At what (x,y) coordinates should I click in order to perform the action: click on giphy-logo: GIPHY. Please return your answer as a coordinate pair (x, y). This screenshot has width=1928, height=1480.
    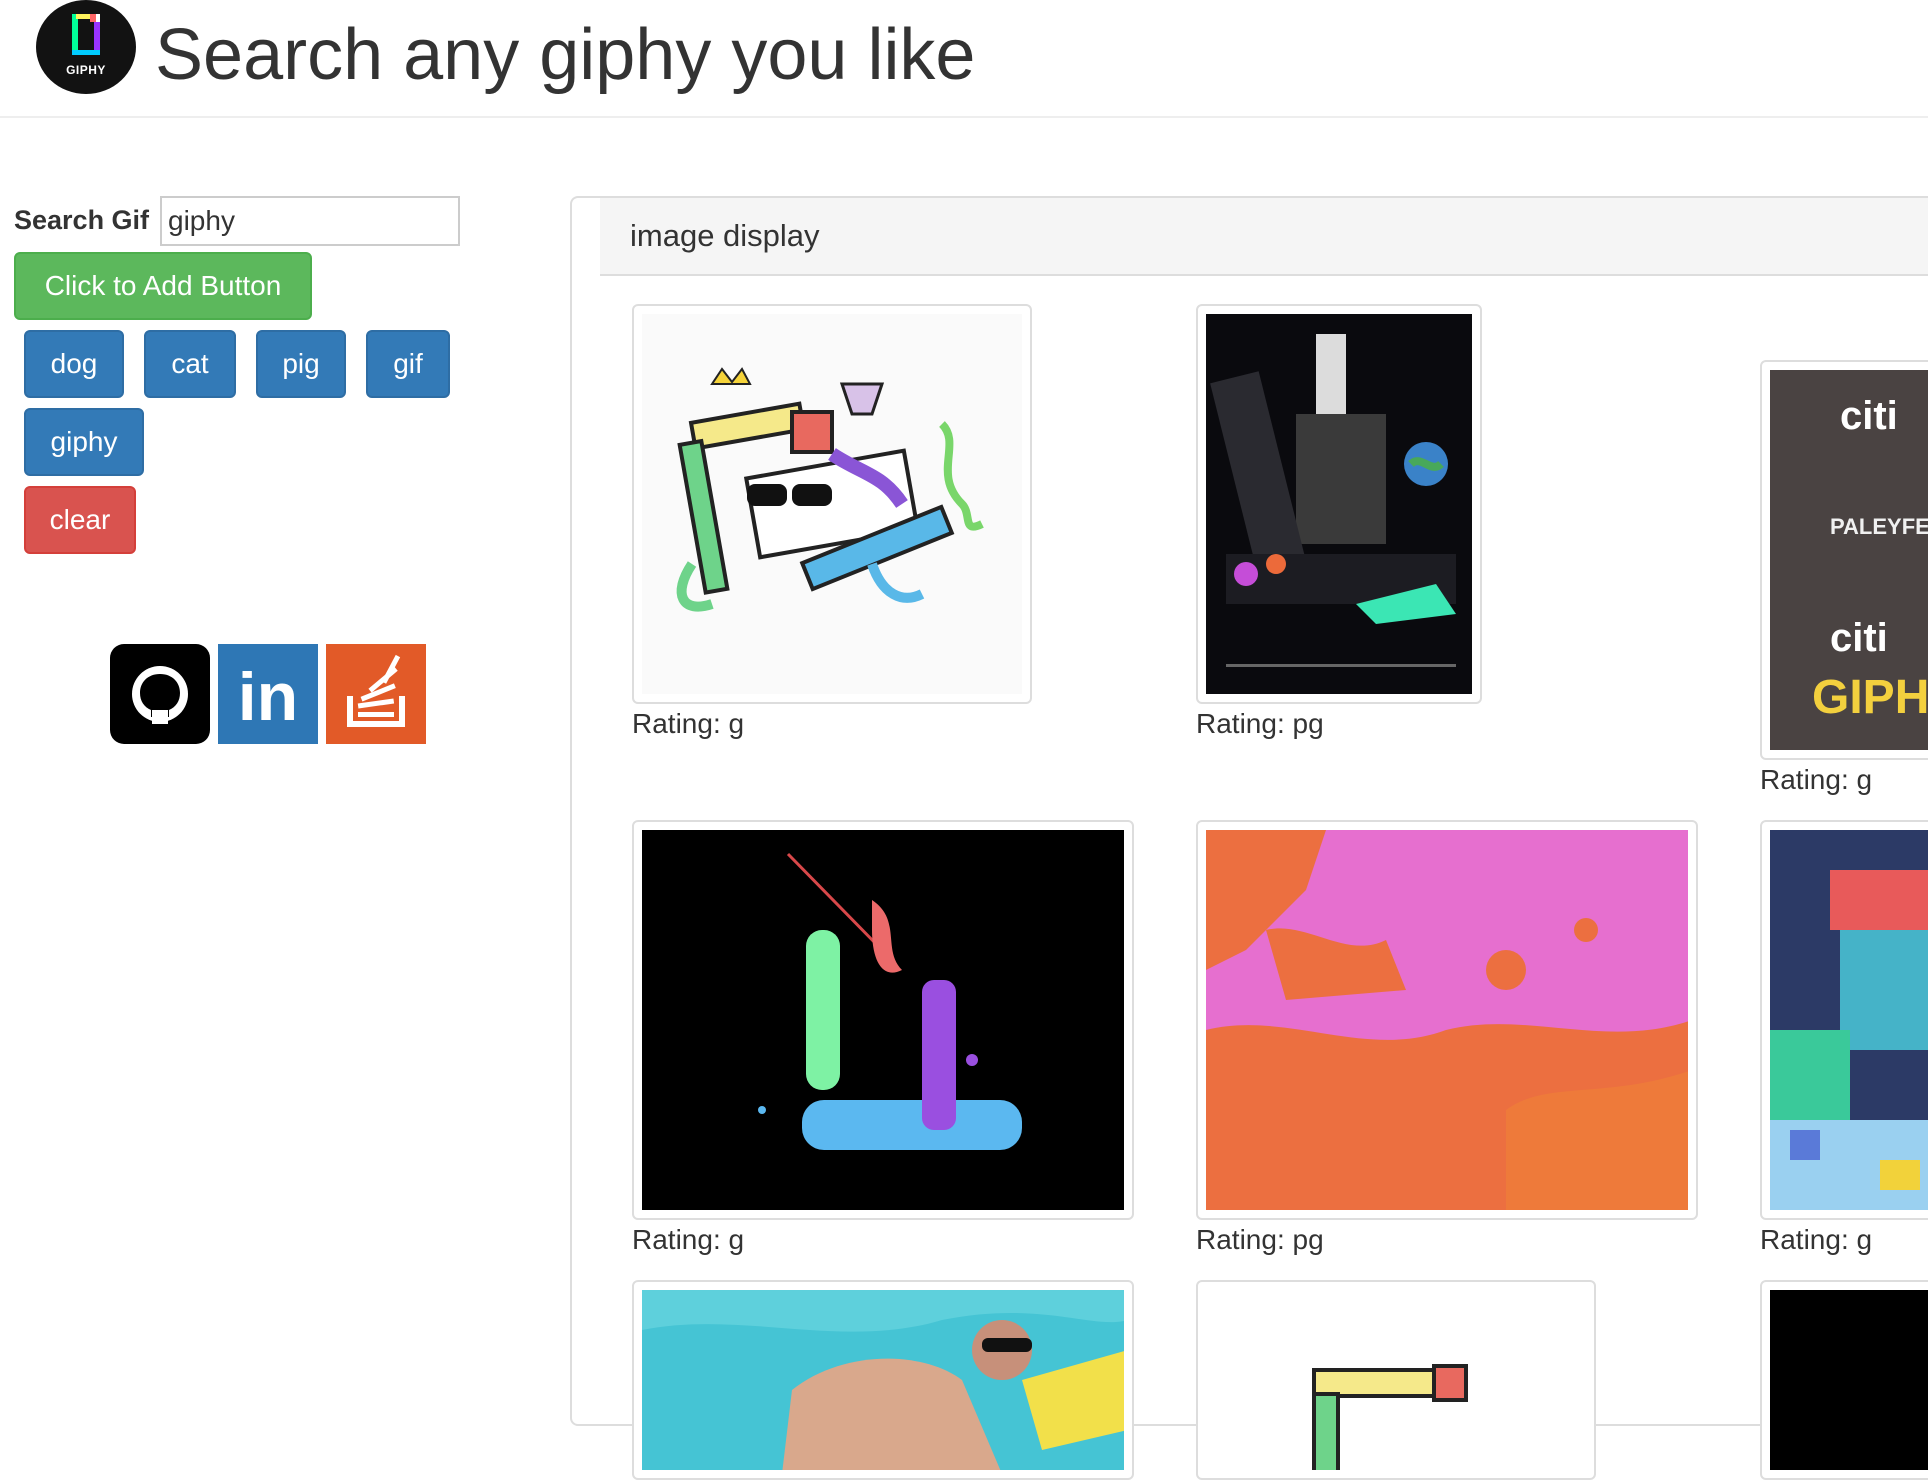
    Looking at the image, I should click on (86, 47).